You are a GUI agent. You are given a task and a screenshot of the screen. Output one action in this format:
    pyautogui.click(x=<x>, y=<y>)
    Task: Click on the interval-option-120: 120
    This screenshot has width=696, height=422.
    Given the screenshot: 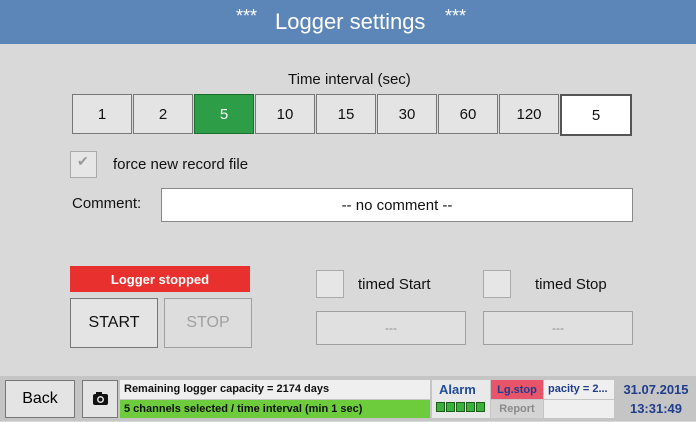 What is the action you would take?
    pyautogui.click(x=529, y=114)
    